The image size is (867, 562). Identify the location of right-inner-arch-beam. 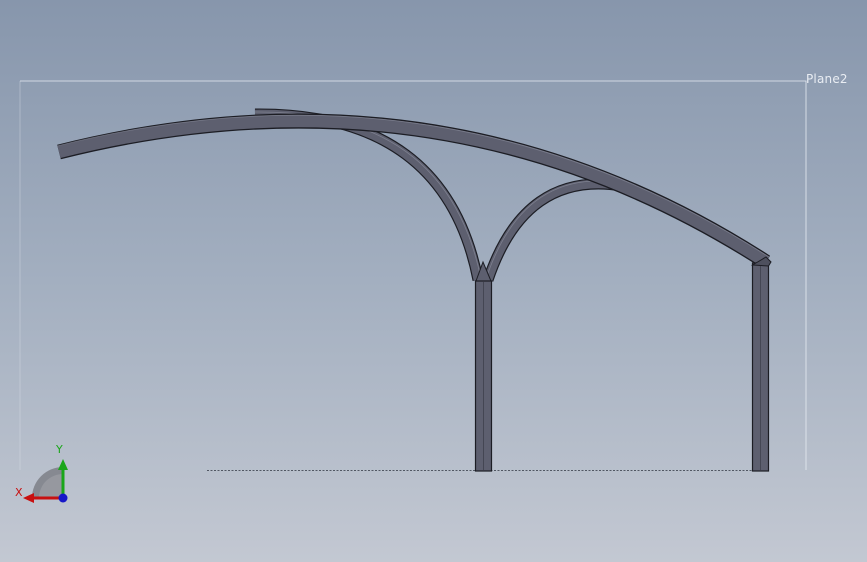
(552, 230).